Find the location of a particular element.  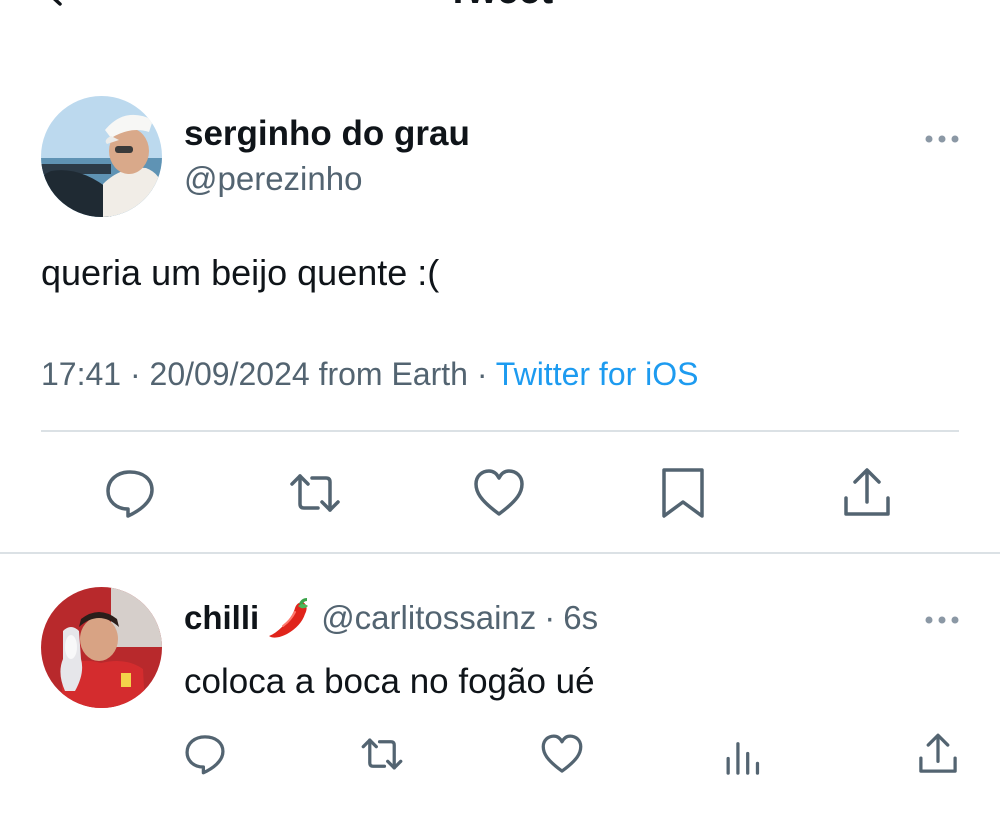

tweet-age: 6s is located at coordinates (581, 617).